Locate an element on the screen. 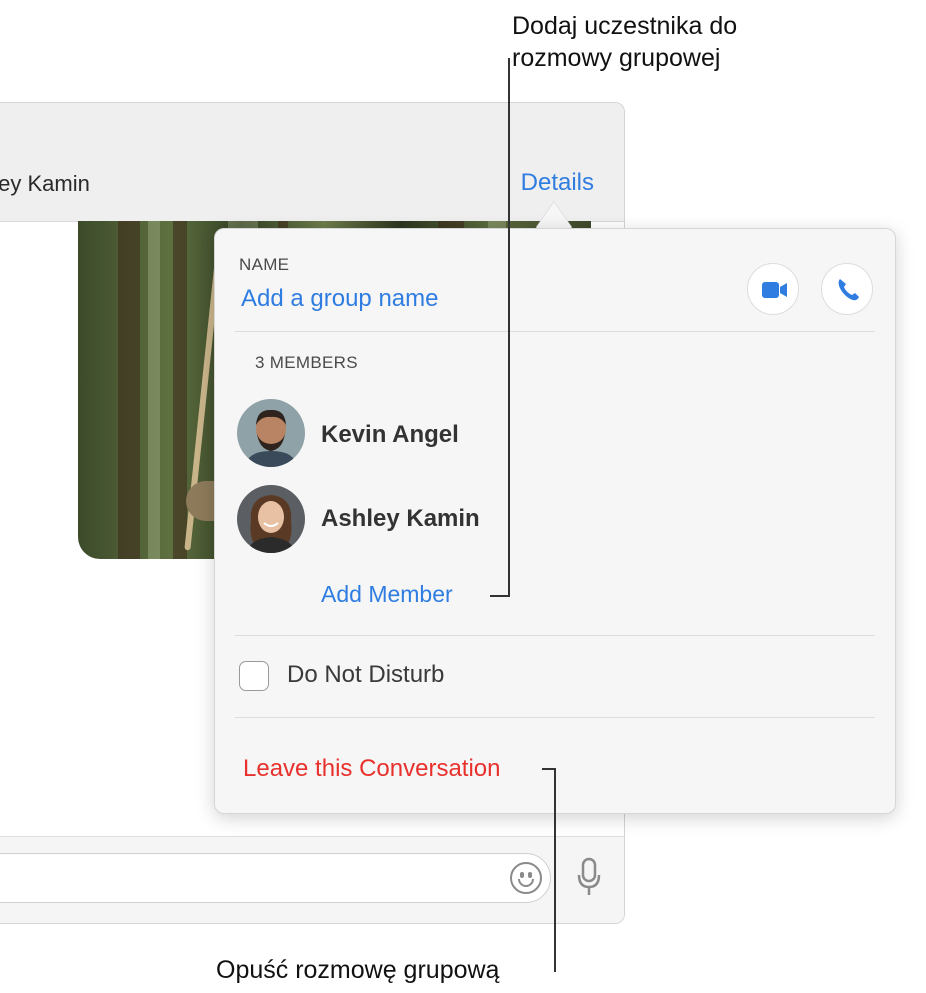 The image size is (926, 993). add-member-button: Add Member is located at coordinates (387, 594).